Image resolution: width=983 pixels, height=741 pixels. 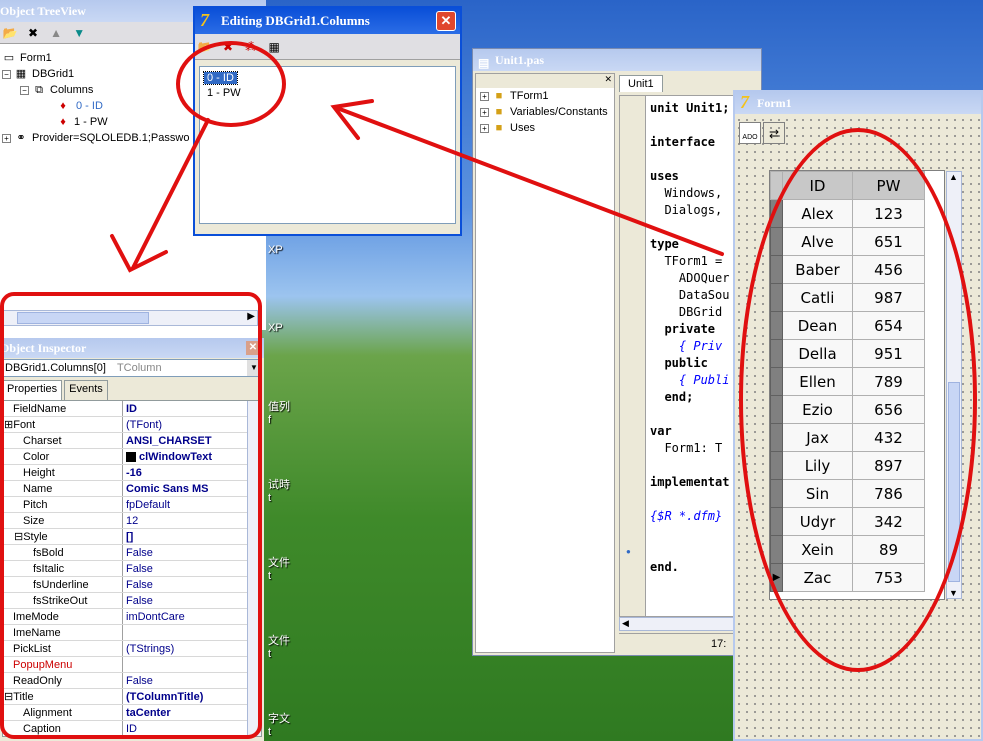 I want to click on annotation-arrows, so click(x=417, y=186).